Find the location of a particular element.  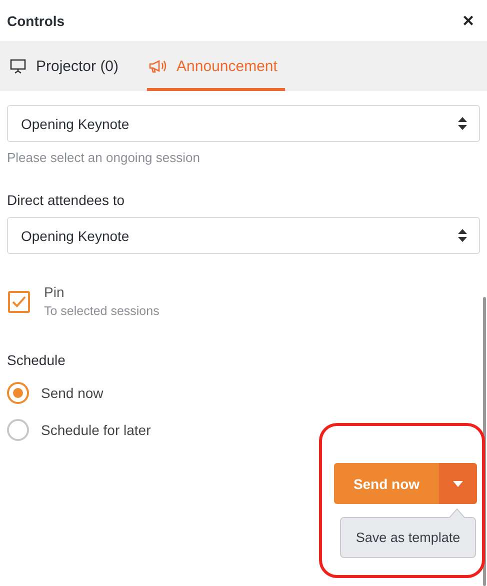

hint-text: Please select an ongoing session is located at coordinates (104, 157).